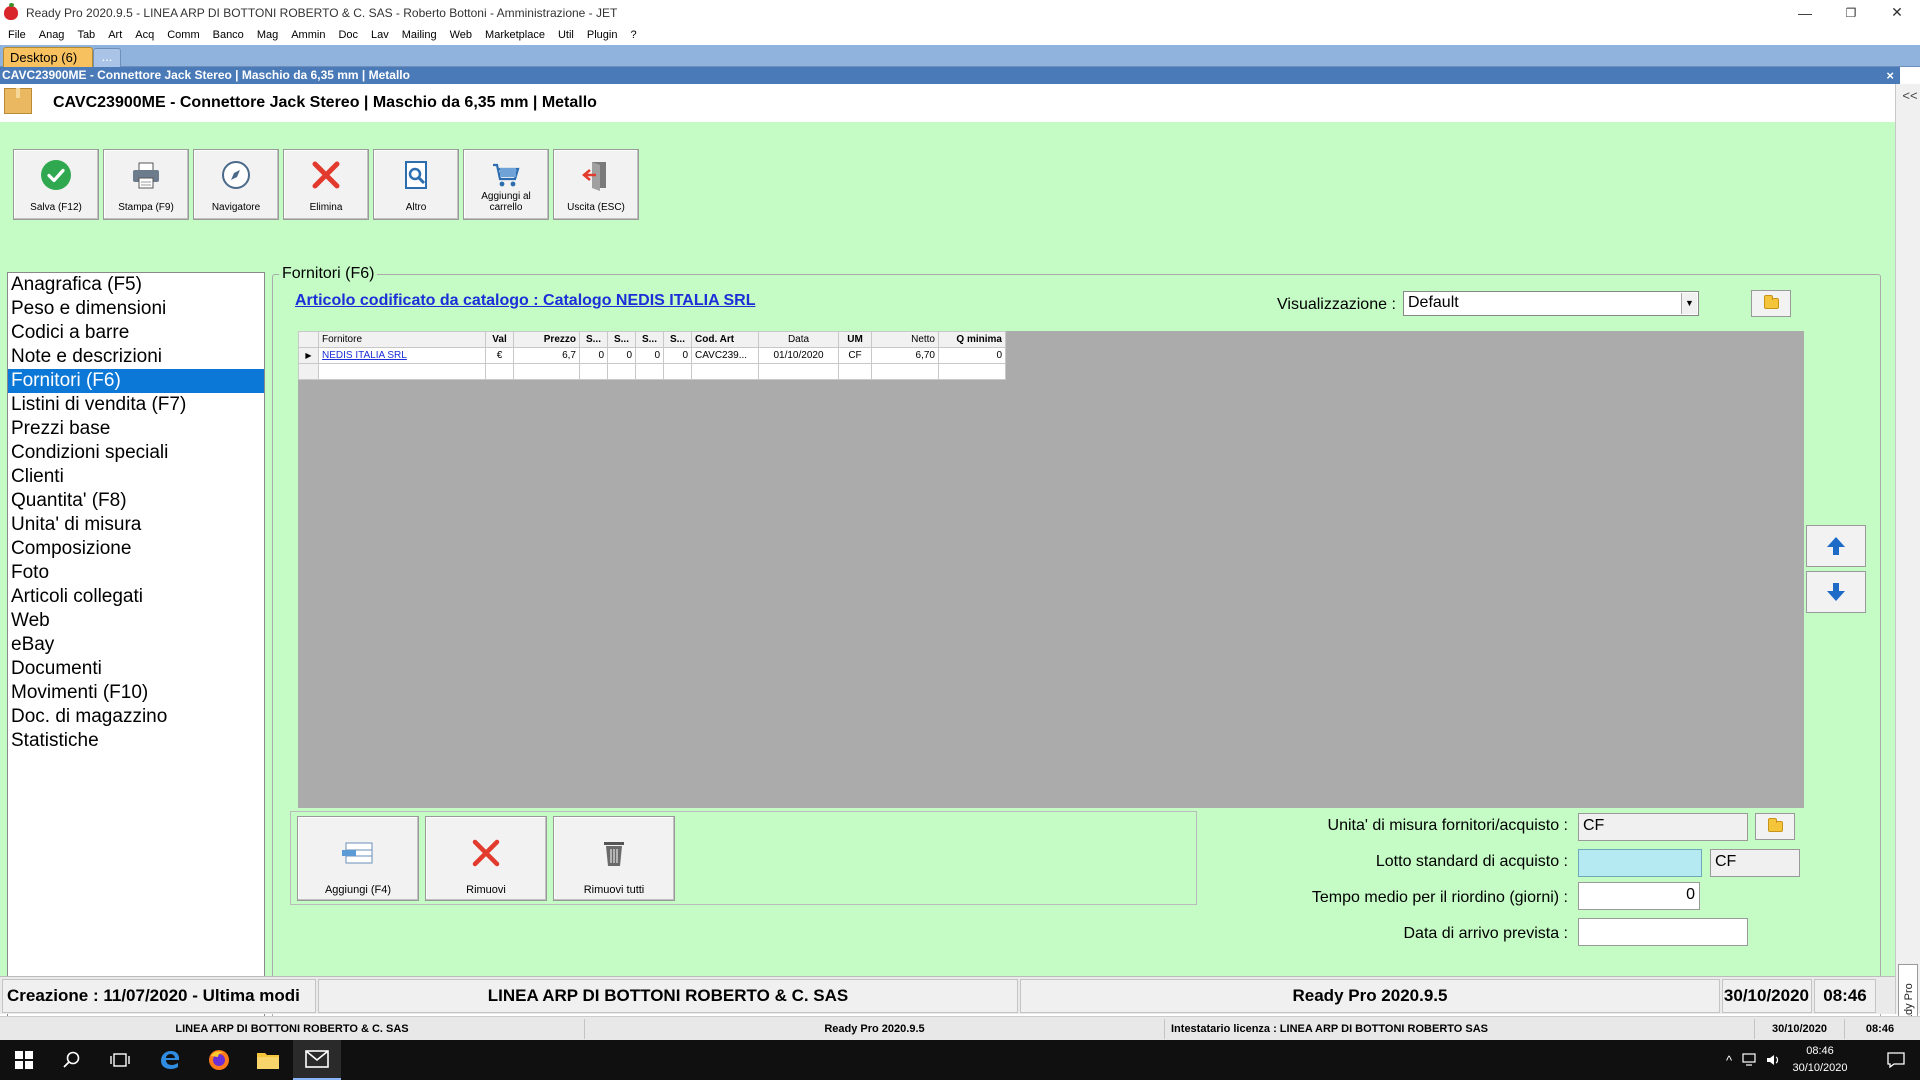  Describe the element at coordinates (136, 693) in the screenshot. I see `nav-item-movimenti: Movimenti (F10)` at that location.